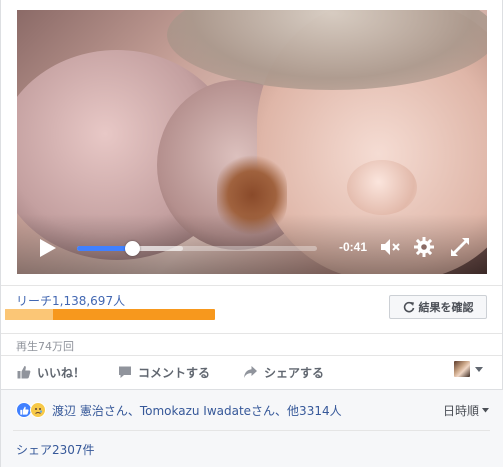 This screenshot has width=503, height=467. Describe the element at coordinates (446, 307) in the screenshot. I see `view-results-label: 結果を確認` at that location.